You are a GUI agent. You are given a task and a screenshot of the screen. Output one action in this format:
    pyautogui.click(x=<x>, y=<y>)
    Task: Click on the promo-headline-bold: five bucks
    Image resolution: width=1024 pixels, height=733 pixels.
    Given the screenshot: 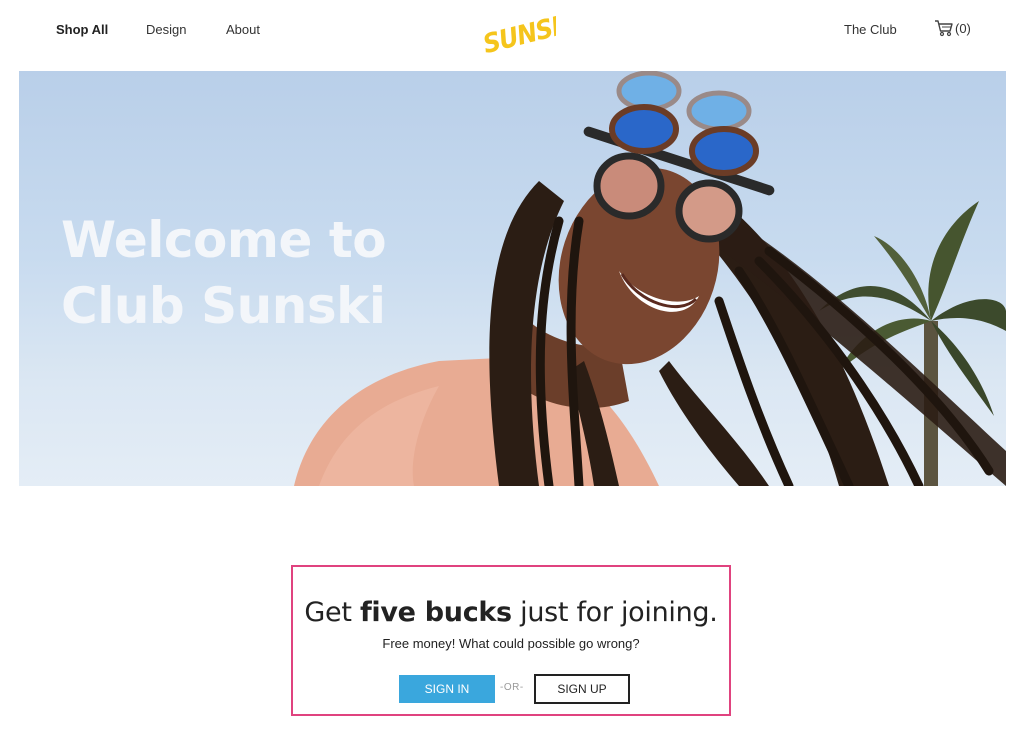 What is the action you would take?
    pyautogui.click(x=435, y=612)
    